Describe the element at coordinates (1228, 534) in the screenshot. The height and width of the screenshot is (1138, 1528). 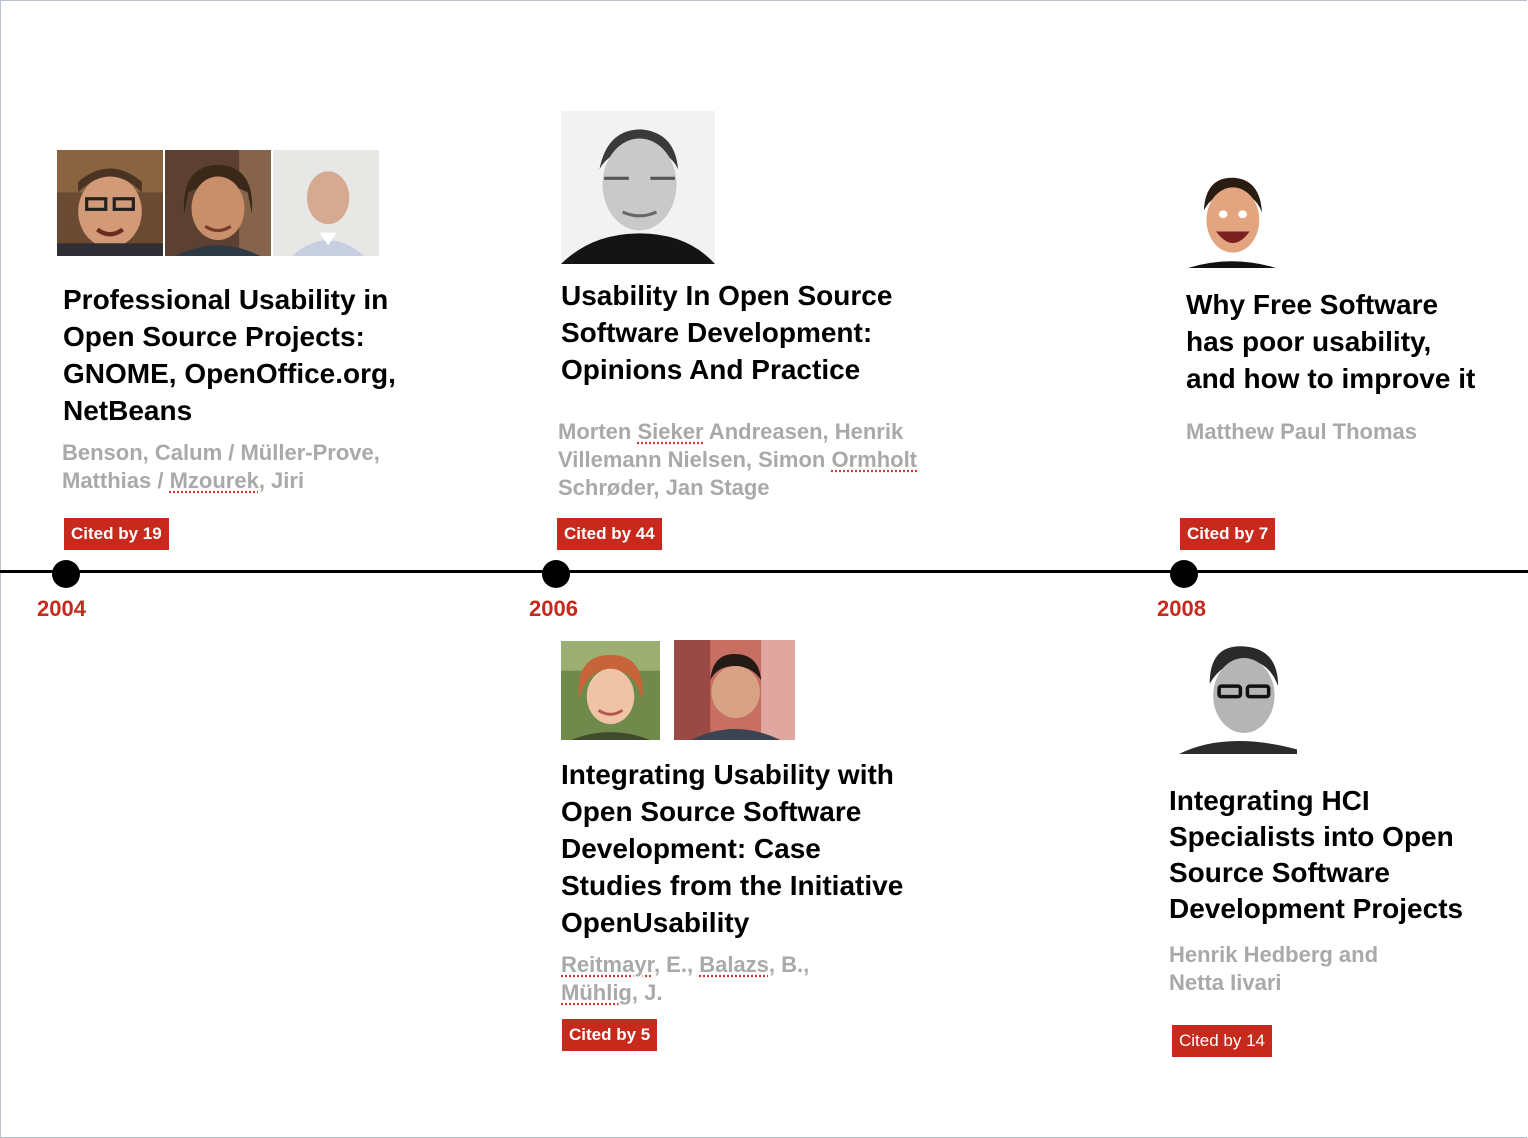
I see `cited-by-badge: Cited by 7` at that location.